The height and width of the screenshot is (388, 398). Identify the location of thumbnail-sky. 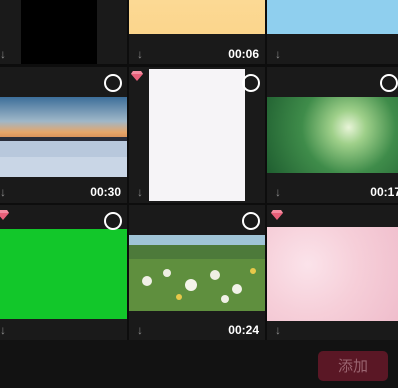
(332, 32).